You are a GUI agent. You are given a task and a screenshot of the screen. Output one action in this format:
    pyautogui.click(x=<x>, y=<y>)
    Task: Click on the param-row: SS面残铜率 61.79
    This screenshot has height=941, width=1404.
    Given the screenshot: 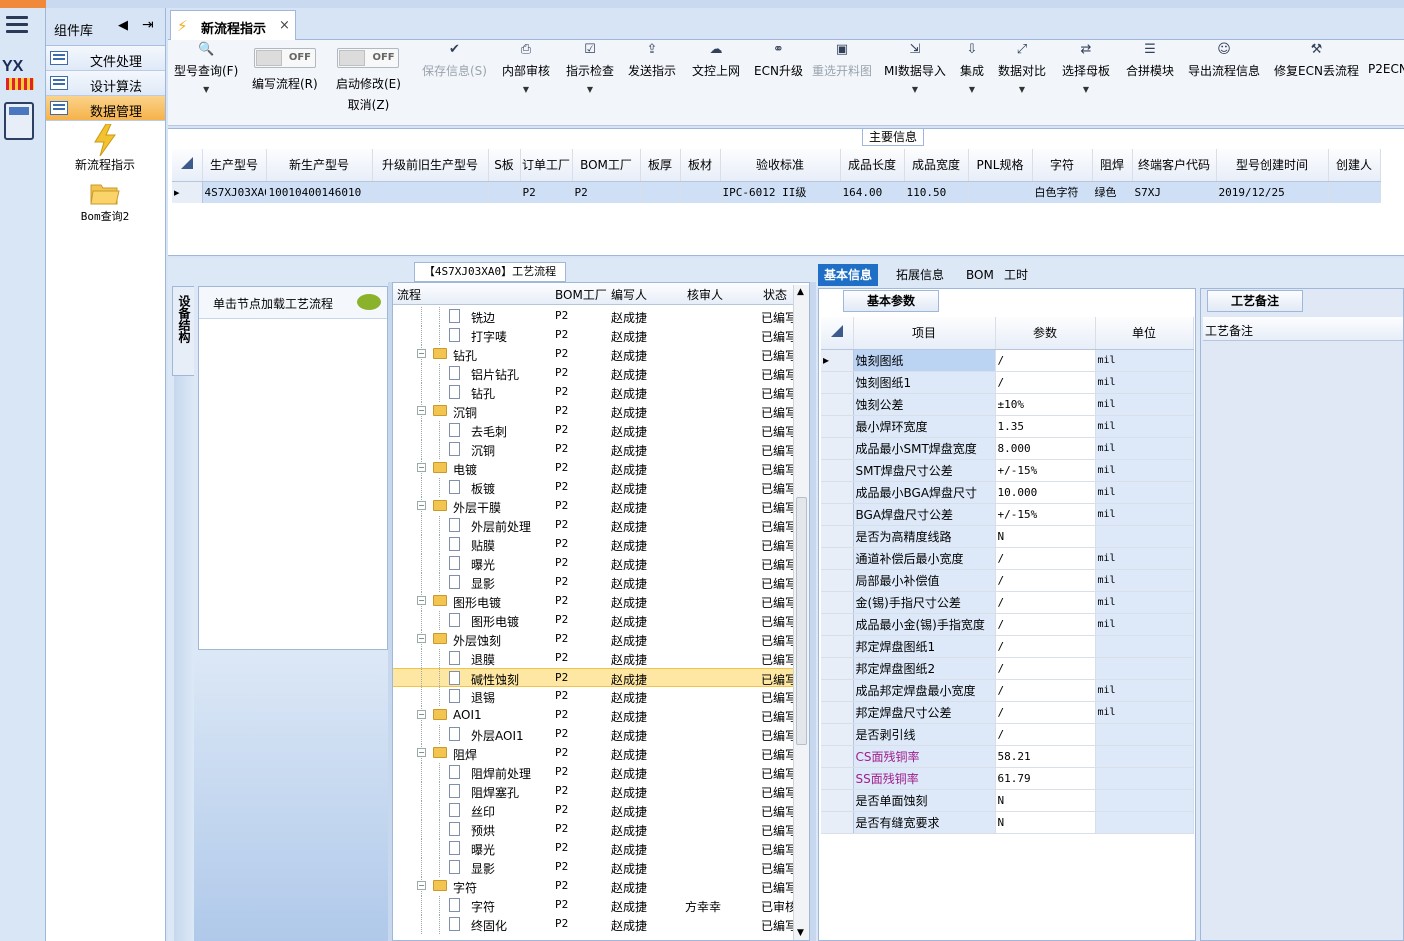 What is the action you would take?
    pyautogui.click(x=1007, y=778)
    